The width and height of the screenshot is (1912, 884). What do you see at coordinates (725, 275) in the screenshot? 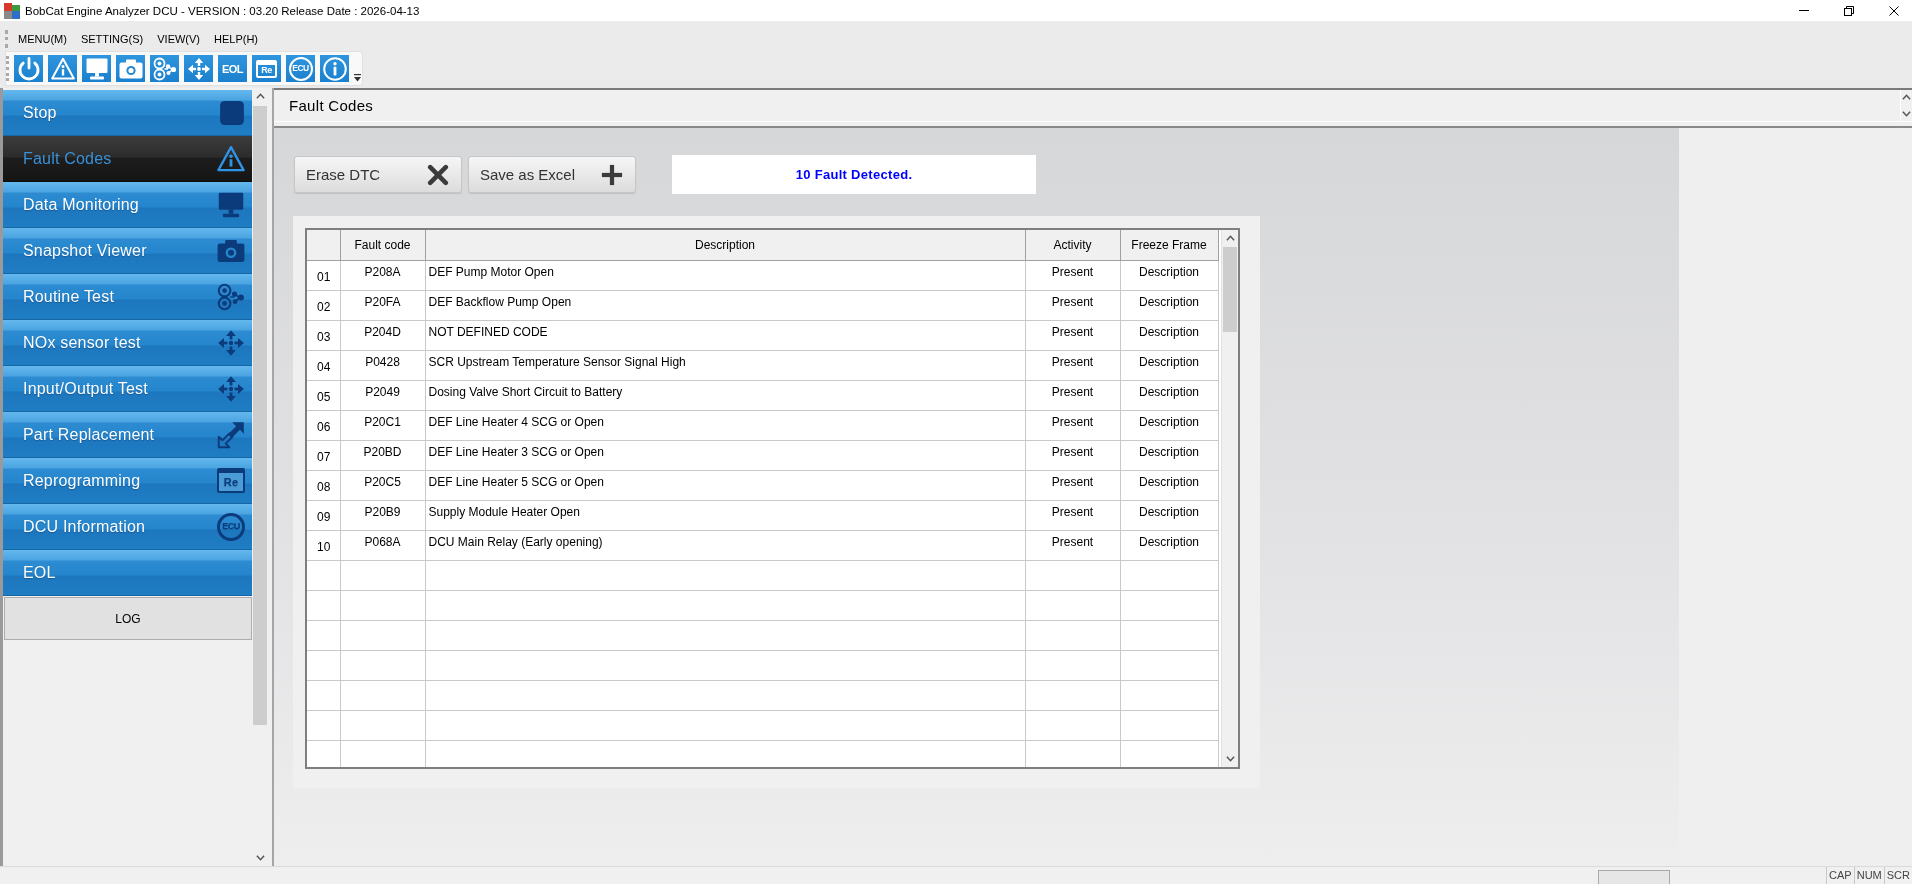
I see `fault-description: DEF Pump Motor Open` at bounding box center [725, 275].